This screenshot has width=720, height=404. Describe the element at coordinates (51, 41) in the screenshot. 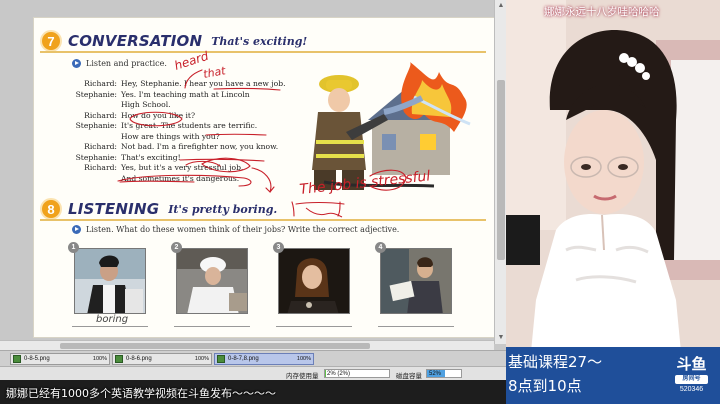

I see `section-7-number: 7` at that location.